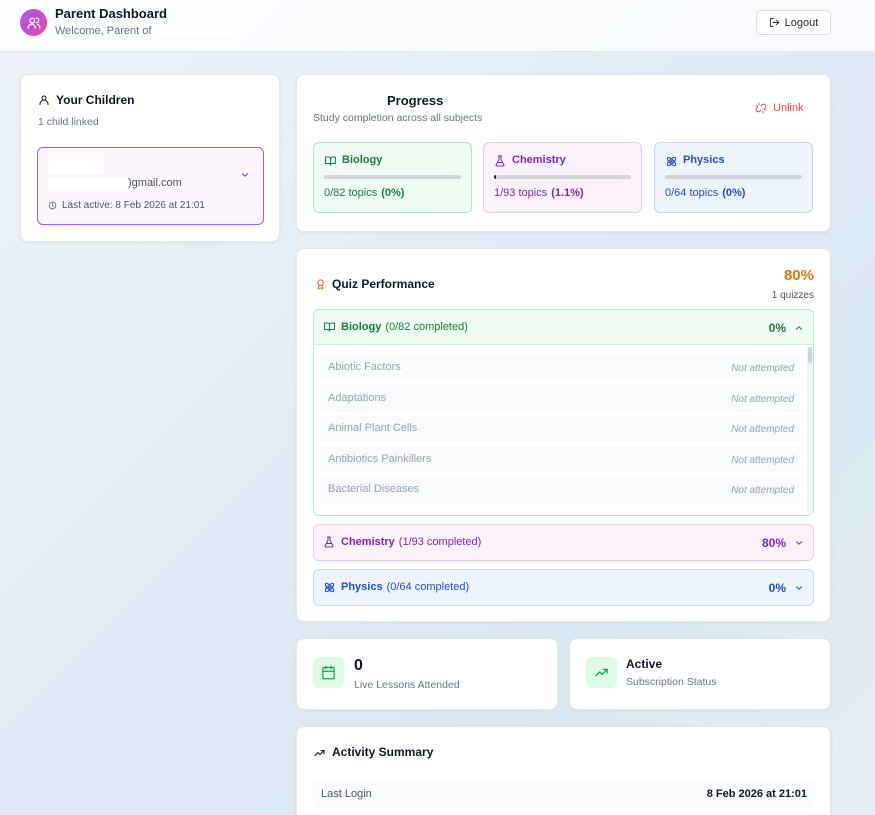 The width and height of the screenshot is (875, 815). What do you see at coordinates (103, 31) in the screenshot?
I see `welcome-prefix: Welcome, Parent of` at bounding box center [103, 31].